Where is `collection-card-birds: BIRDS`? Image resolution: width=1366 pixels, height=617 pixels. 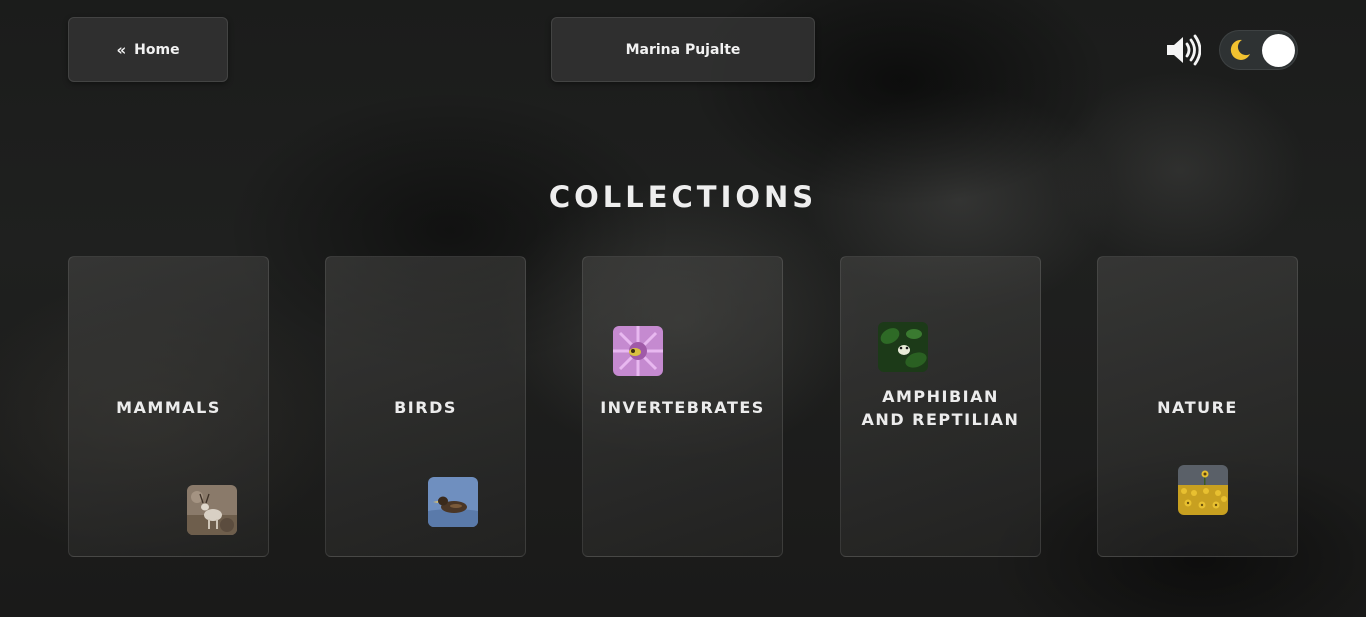
collection-card-birds: BIRDS is located at coordinates (425, 406).